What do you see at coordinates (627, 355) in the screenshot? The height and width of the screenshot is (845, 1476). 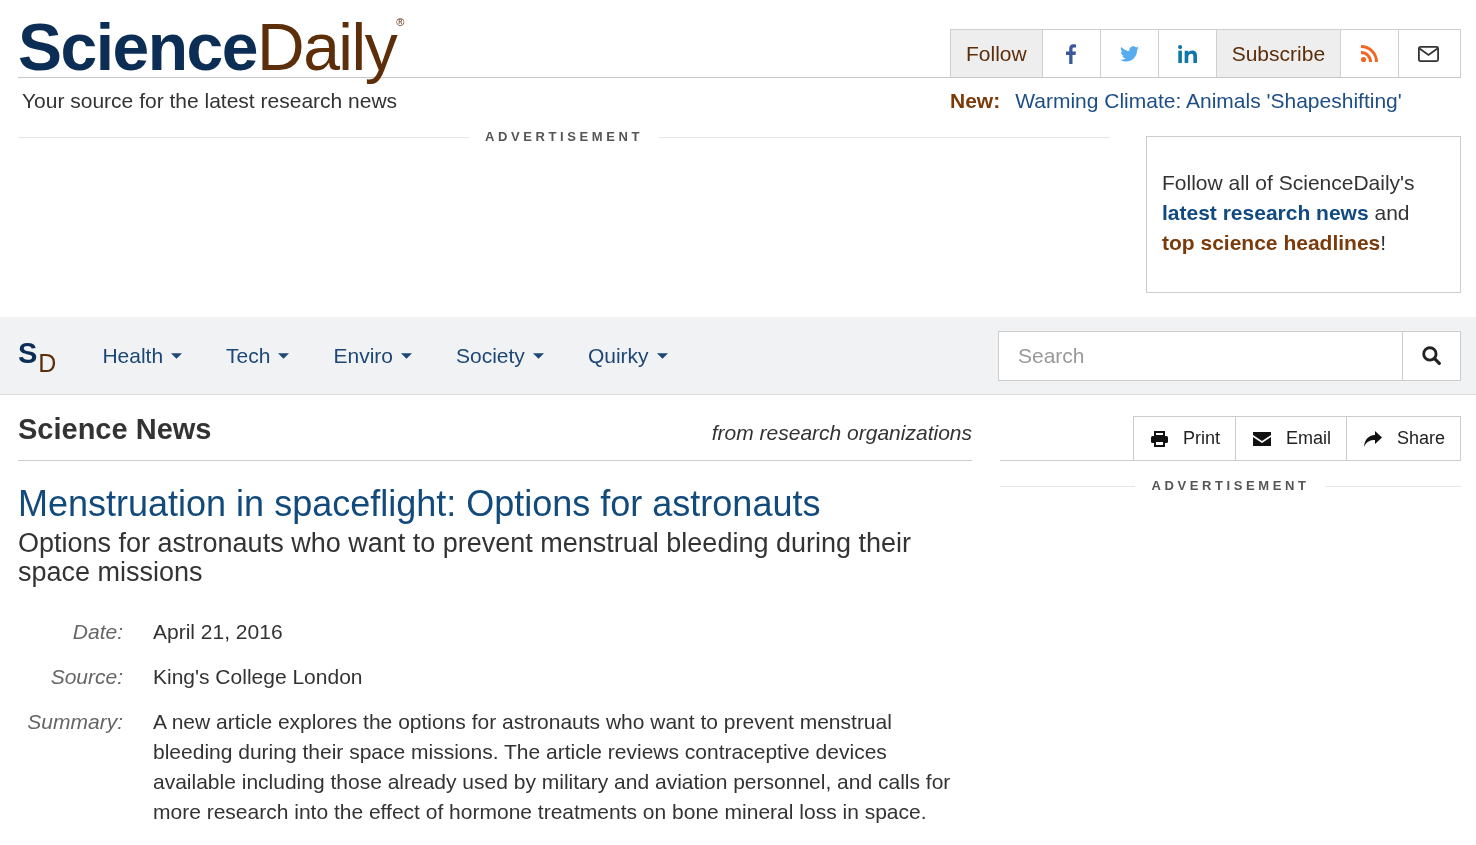 I see `nav-menu-item: Quirky` at bounding box center [627, 355].